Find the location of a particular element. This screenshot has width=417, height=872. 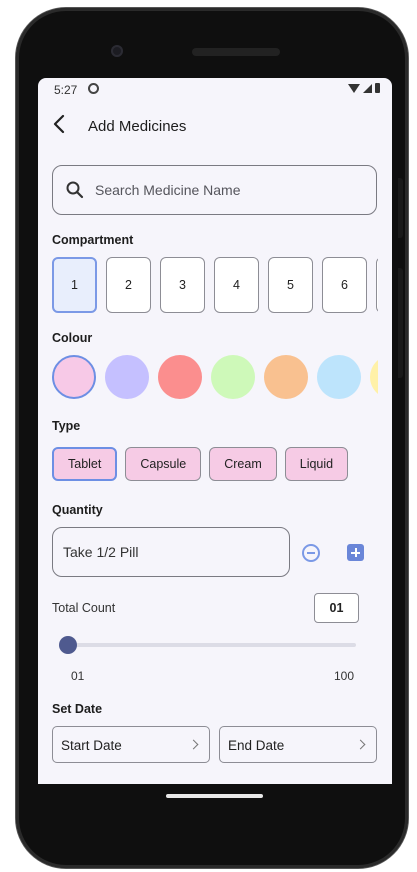

start-date-label: Start Date is located at coordinates (91, 745).